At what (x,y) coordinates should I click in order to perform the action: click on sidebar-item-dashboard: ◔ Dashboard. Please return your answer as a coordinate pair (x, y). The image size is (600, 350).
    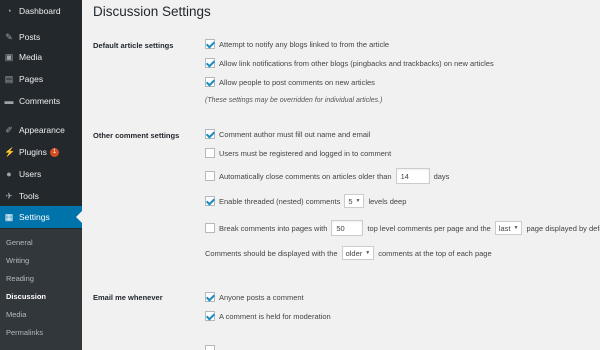
    Looking at the image, I should click on (41, 11).